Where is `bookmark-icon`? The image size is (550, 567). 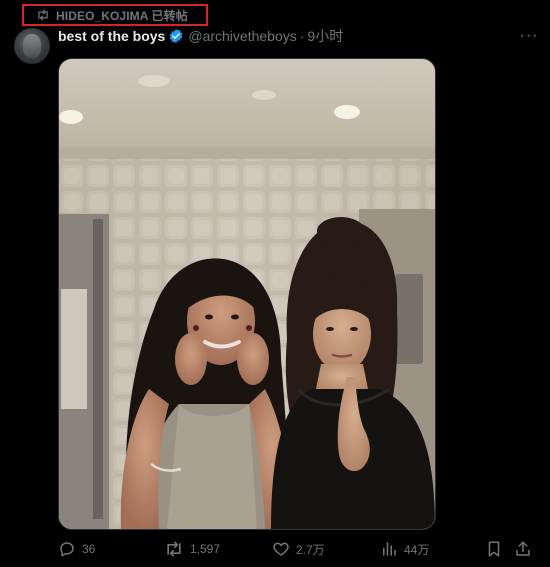 bookmark-icon is located at coordinates (494, 549).